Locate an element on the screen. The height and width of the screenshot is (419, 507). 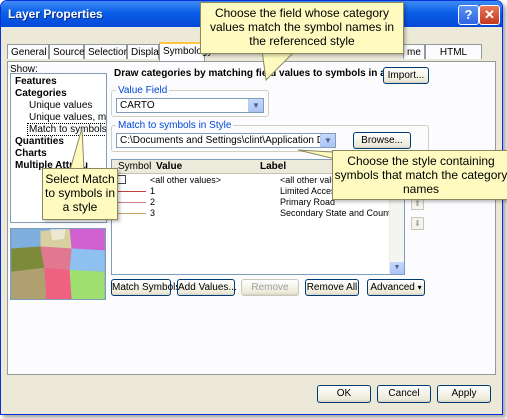
top-callout-pointer is located at coordinates (279, 65).